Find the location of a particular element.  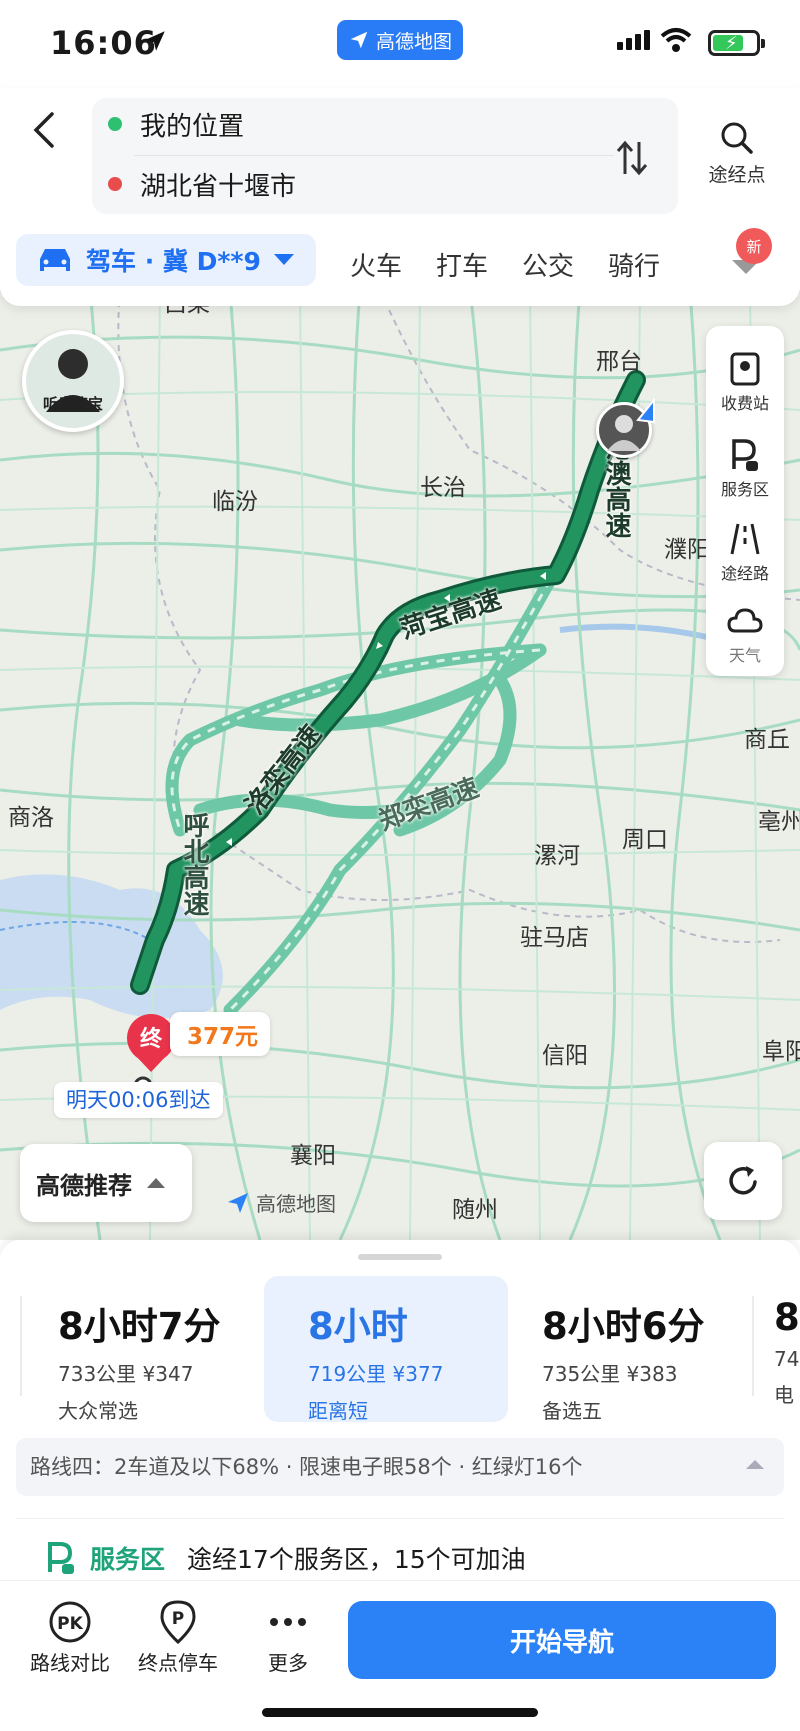

route-distance-fee: 74 is located at coordinates (787, 1359).